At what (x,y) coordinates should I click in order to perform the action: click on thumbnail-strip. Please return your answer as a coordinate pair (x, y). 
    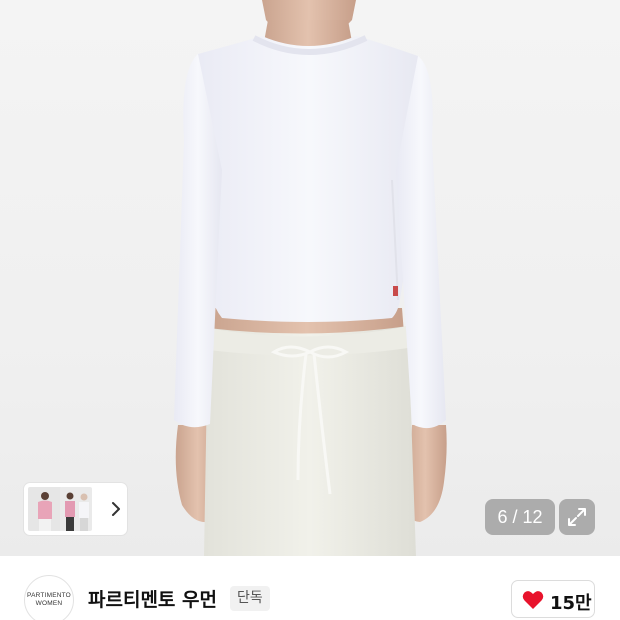
    Looking at the image, I should click on (75, 509).